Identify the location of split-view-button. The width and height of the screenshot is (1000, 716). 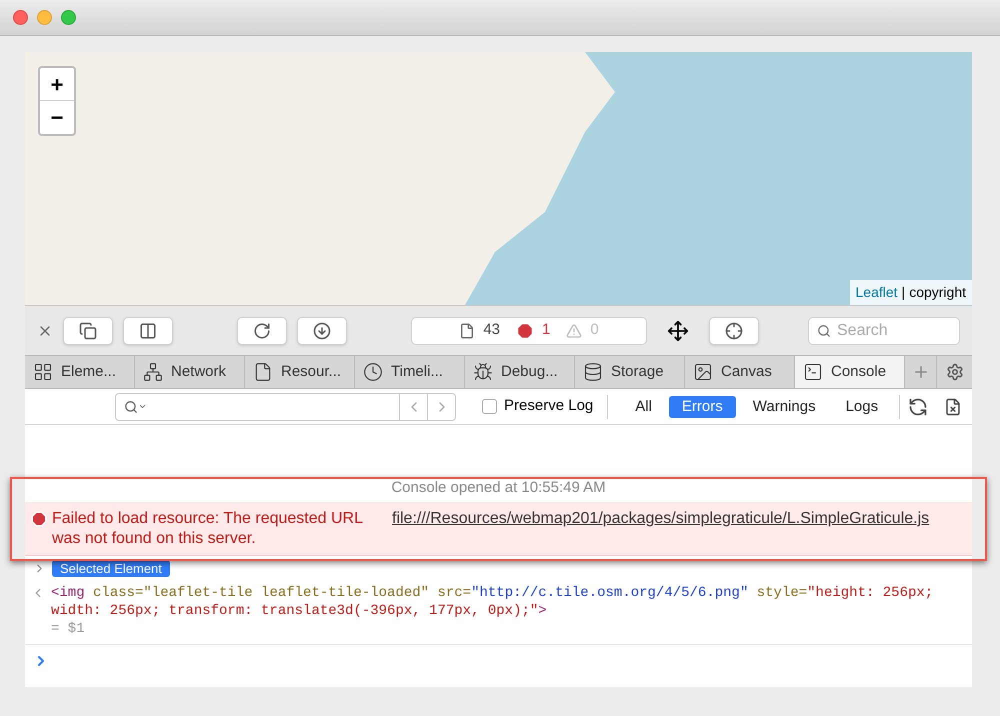
(148, 330).